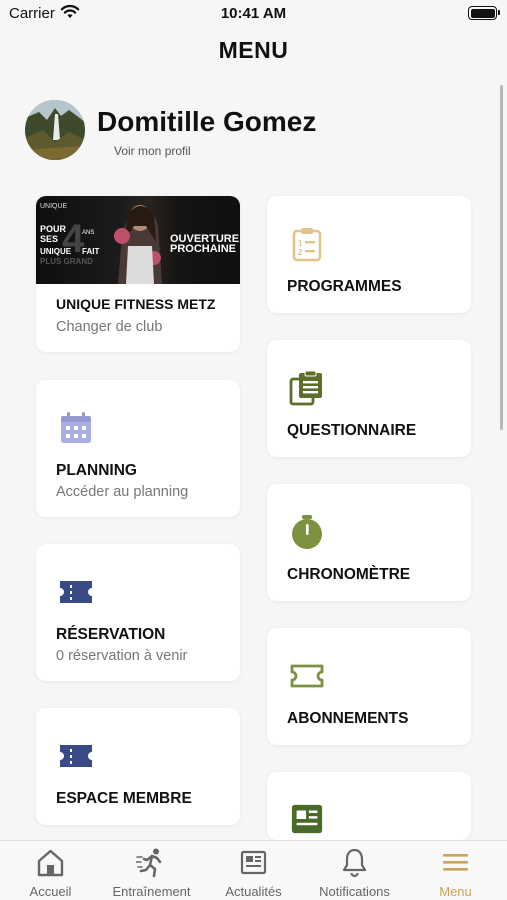 Image resolution: width=507 pixels, height=900 pixels. I want to click on running-icon, so click(149, 863).